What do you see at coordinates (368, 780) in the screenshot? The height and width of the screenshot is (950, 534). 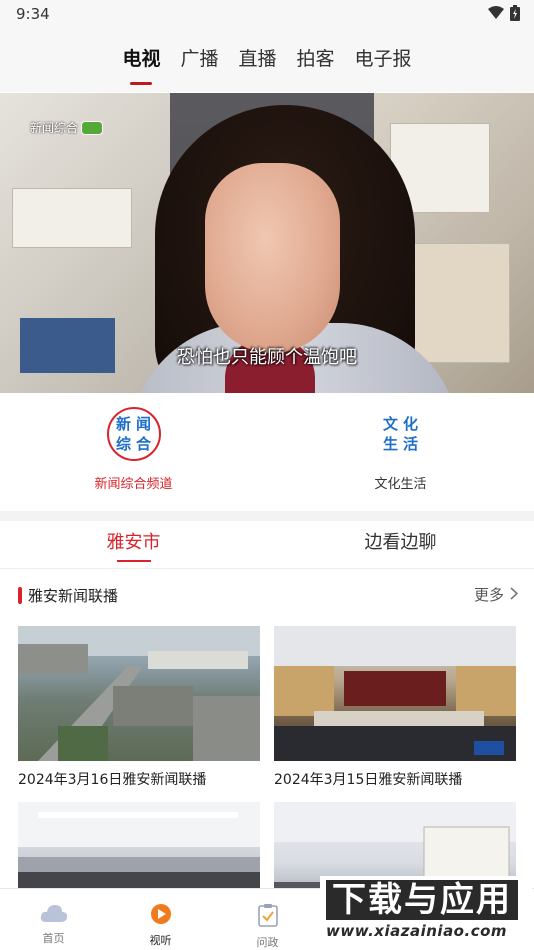 I see `news-title: 2024年3月15日雅安新闻联播` at bounding box center [368, 780].